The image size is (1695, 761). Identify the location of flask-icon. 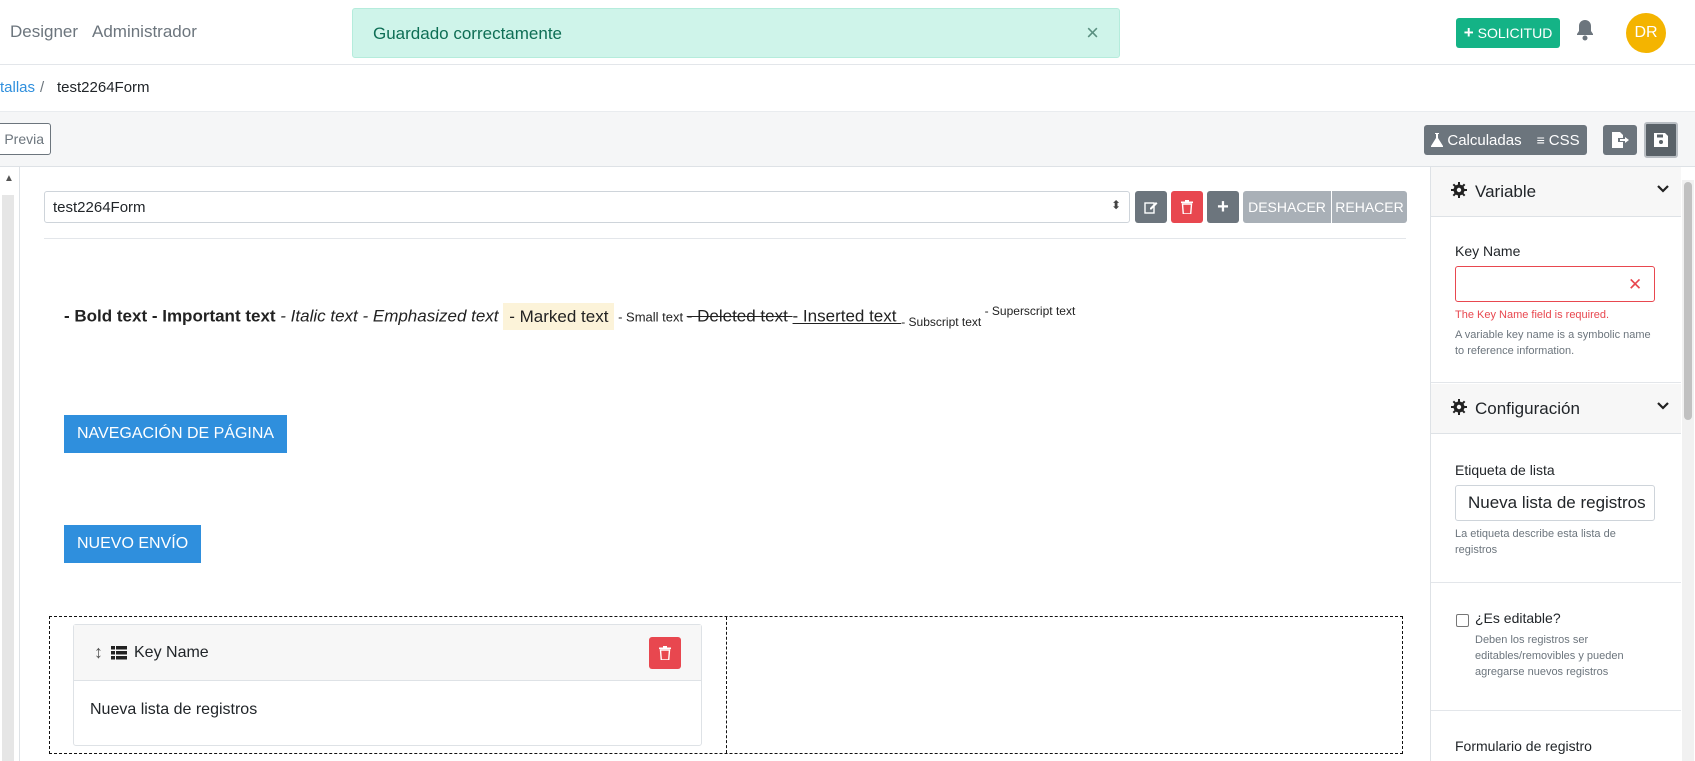
(1437, 140).